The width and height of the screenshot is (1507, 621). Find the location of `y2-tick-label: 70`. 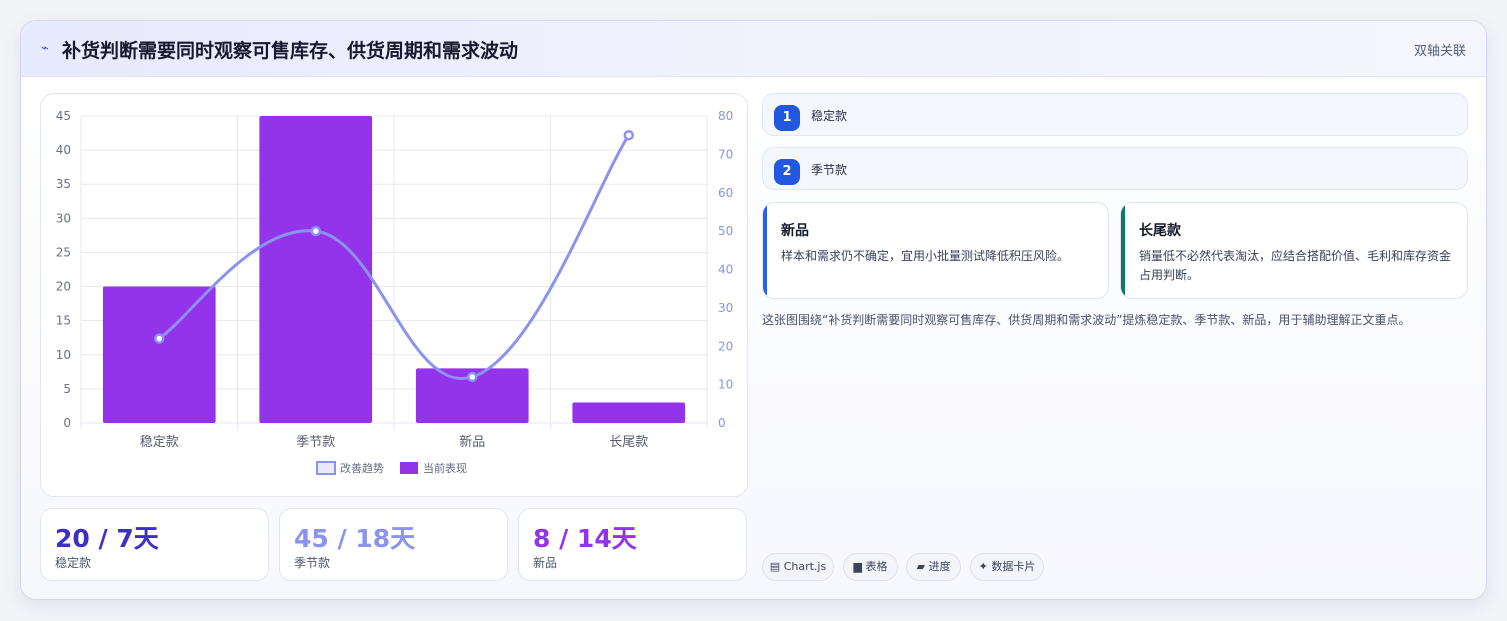

y2-tick-label: 70 is located at coordinates (725, 154).